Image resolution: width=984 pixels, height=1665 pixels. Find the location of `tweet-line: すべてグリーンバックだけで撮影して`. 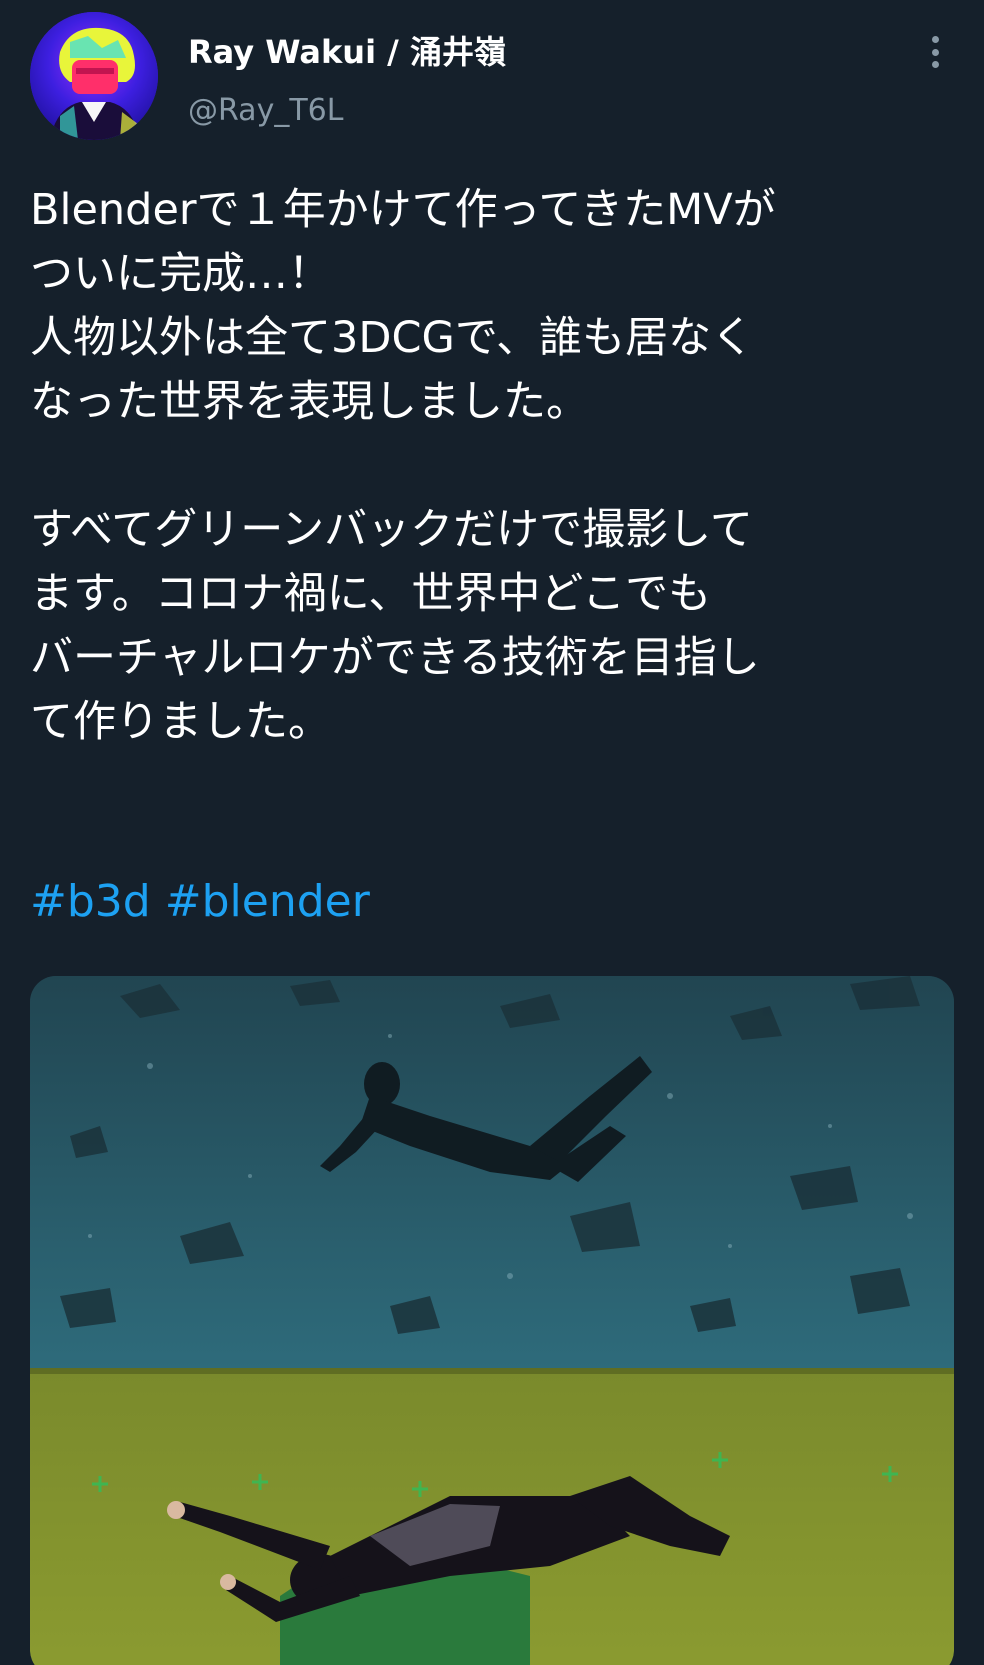

tweet-line: すべてグリーンバックだけで撮影して is located at coordinates (391, 530).